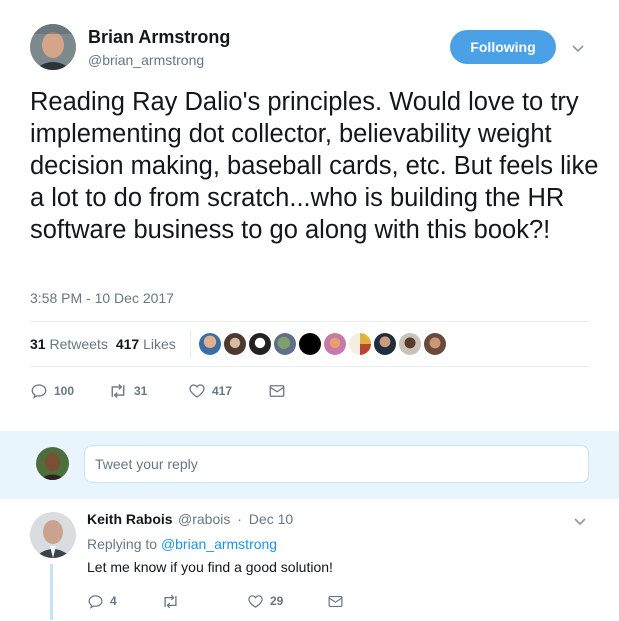 This screenshot has height=621, width=619. I want to click on likes-count: 417, so click(127, 344).